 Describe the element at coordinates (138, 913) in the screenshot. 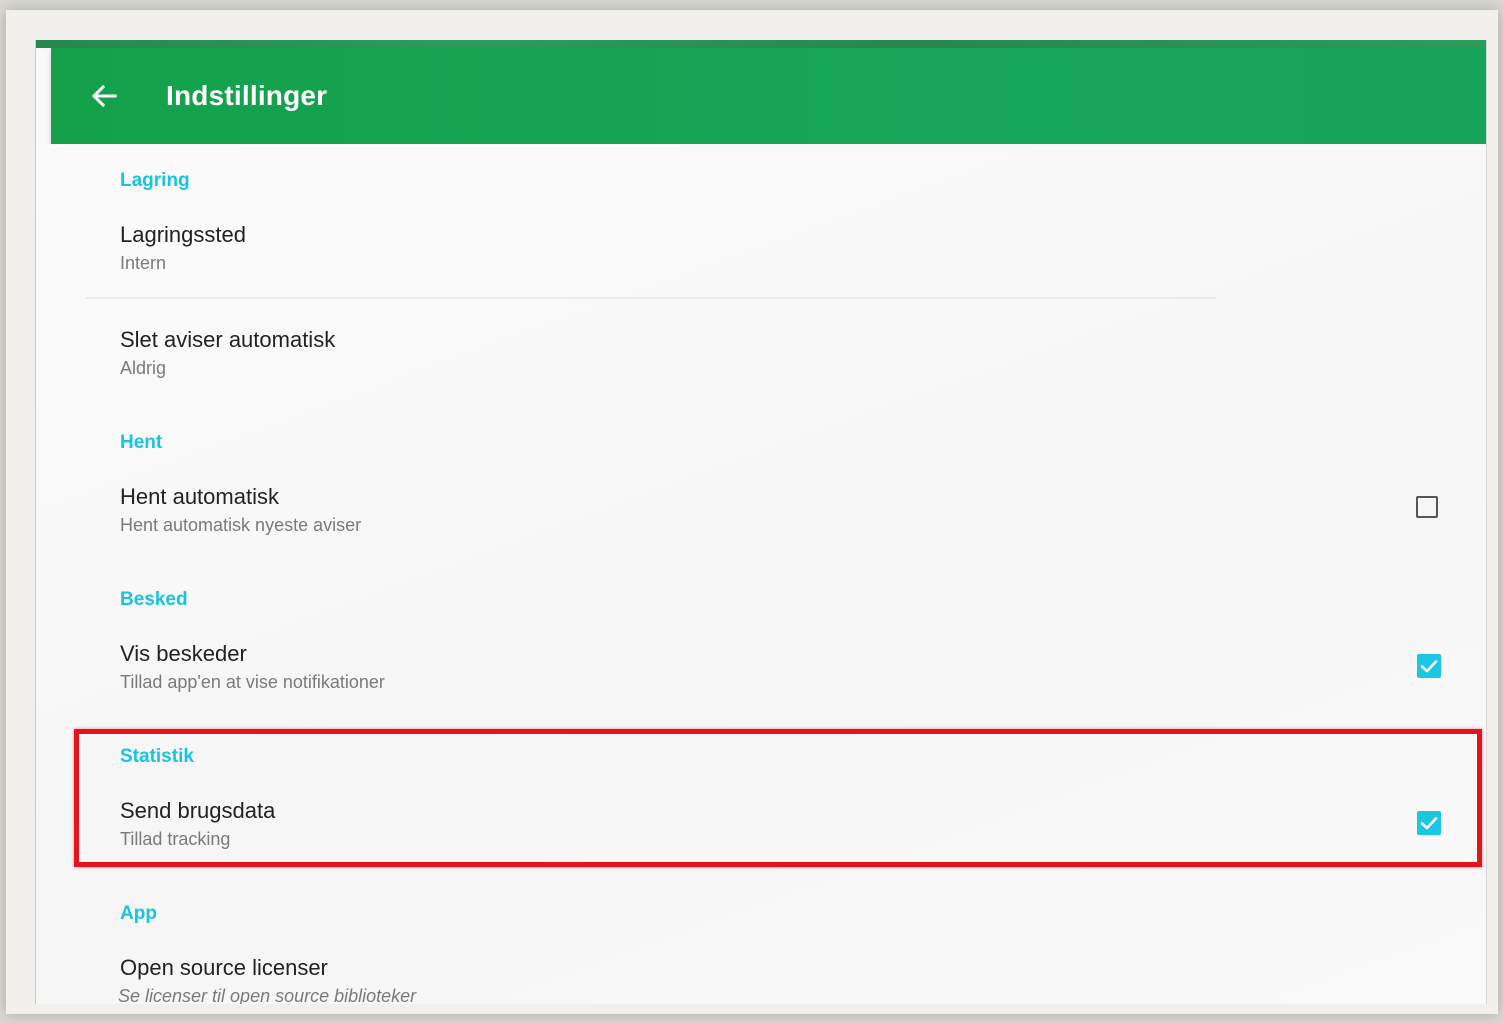

I see `section-header-app: App` at that location.